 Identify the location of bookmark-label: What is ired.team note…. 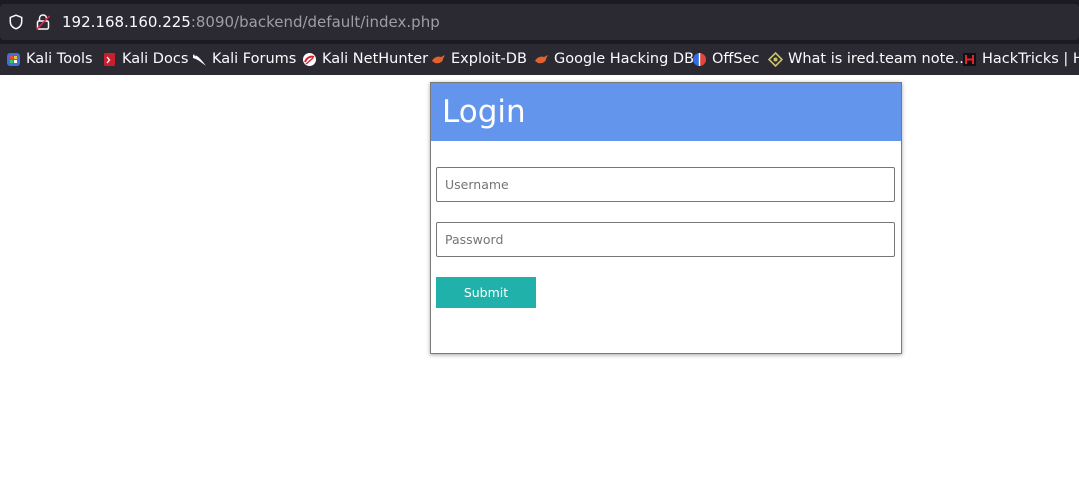
(878, 59).